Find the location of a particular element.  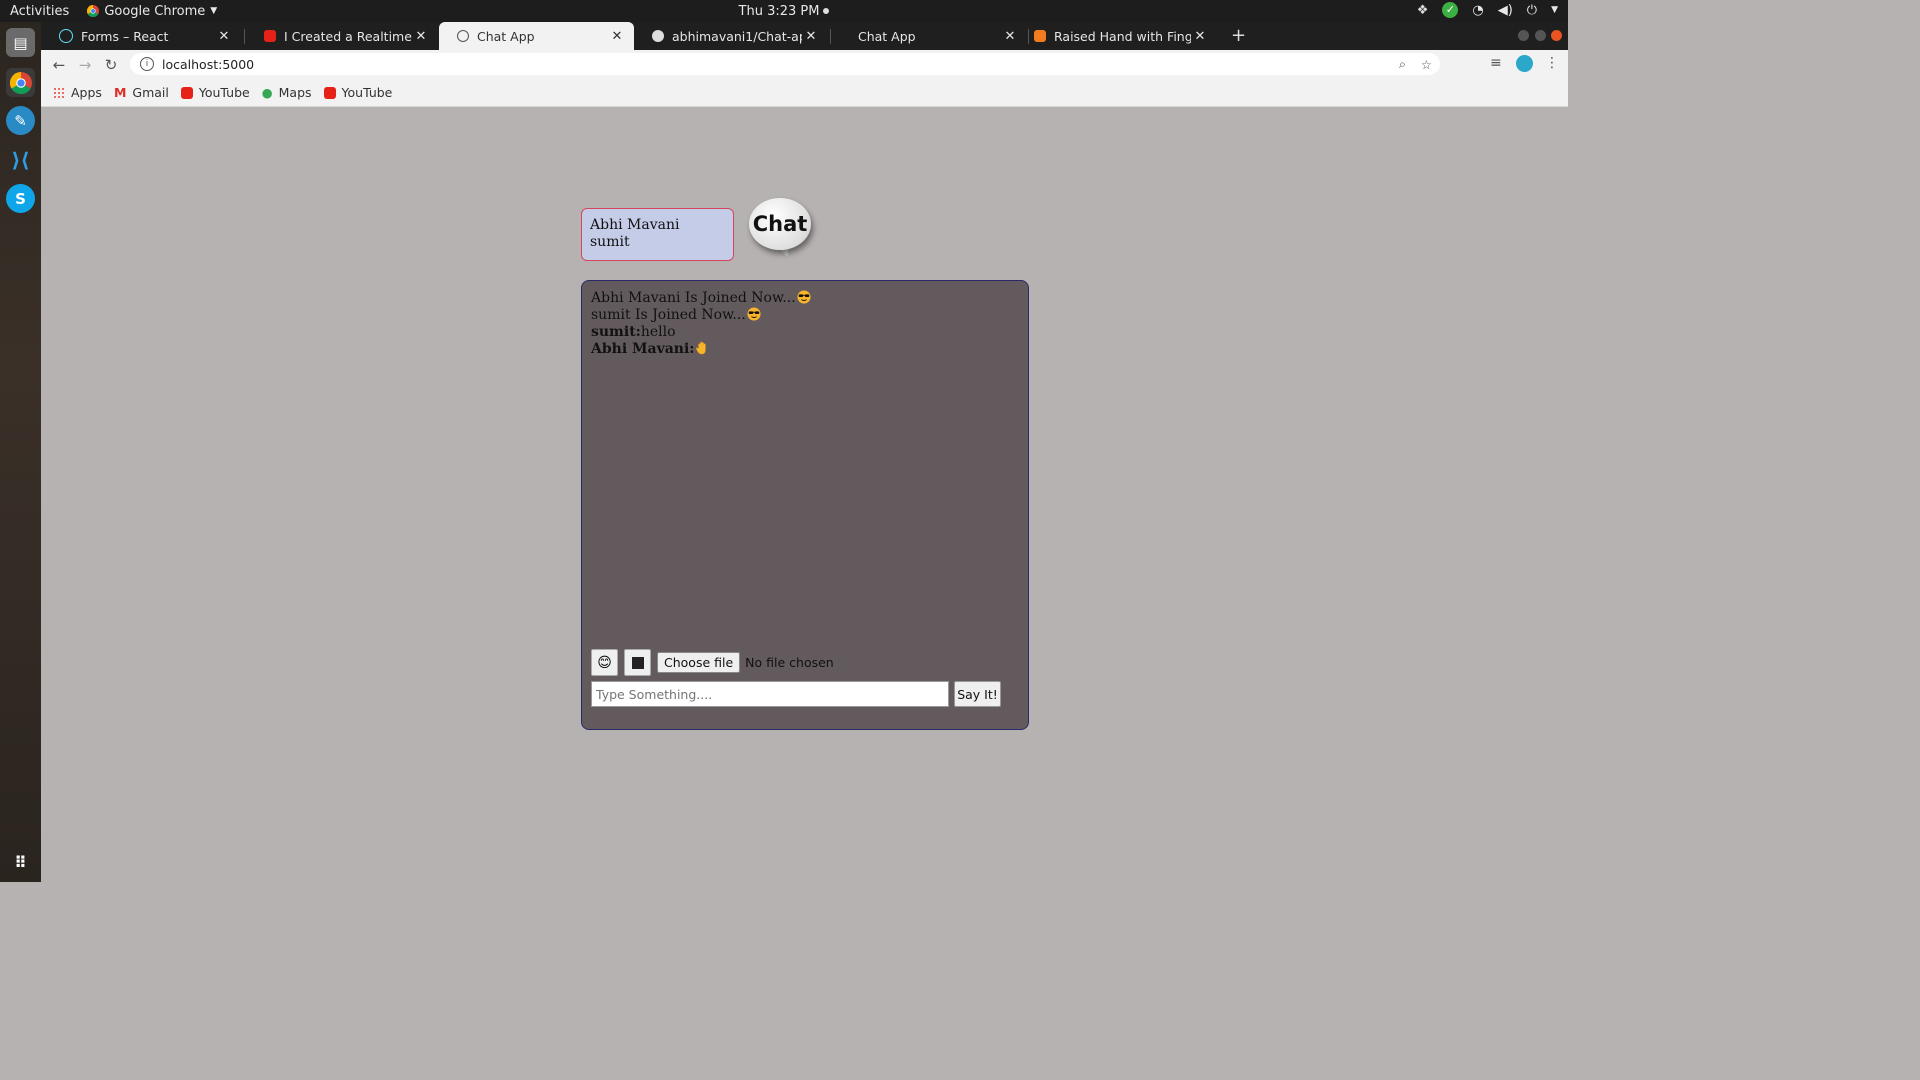

dropbox-icon: ❖ is located at coordinates (1423, 10).